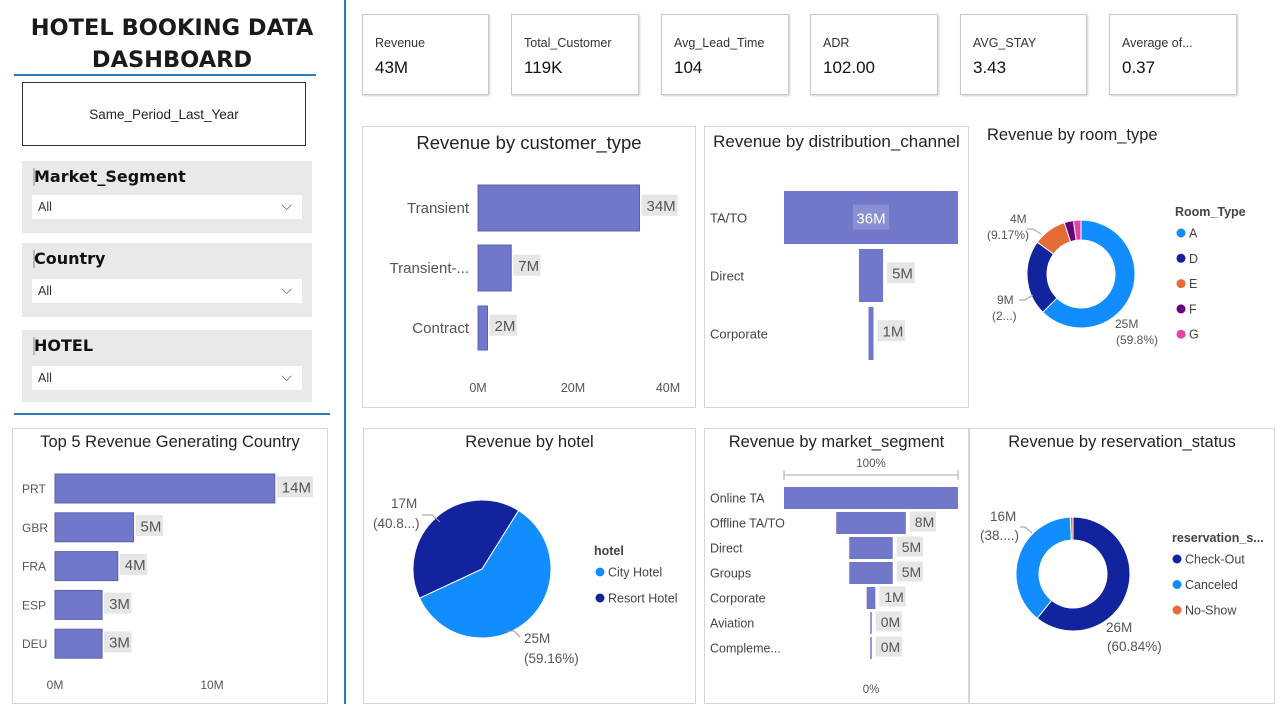 This screenshot has width=1286, height=719. Describe the element at coordinates (396, 523) in the screenshot. I see `data-label-pct: (40.8...)` at that location.